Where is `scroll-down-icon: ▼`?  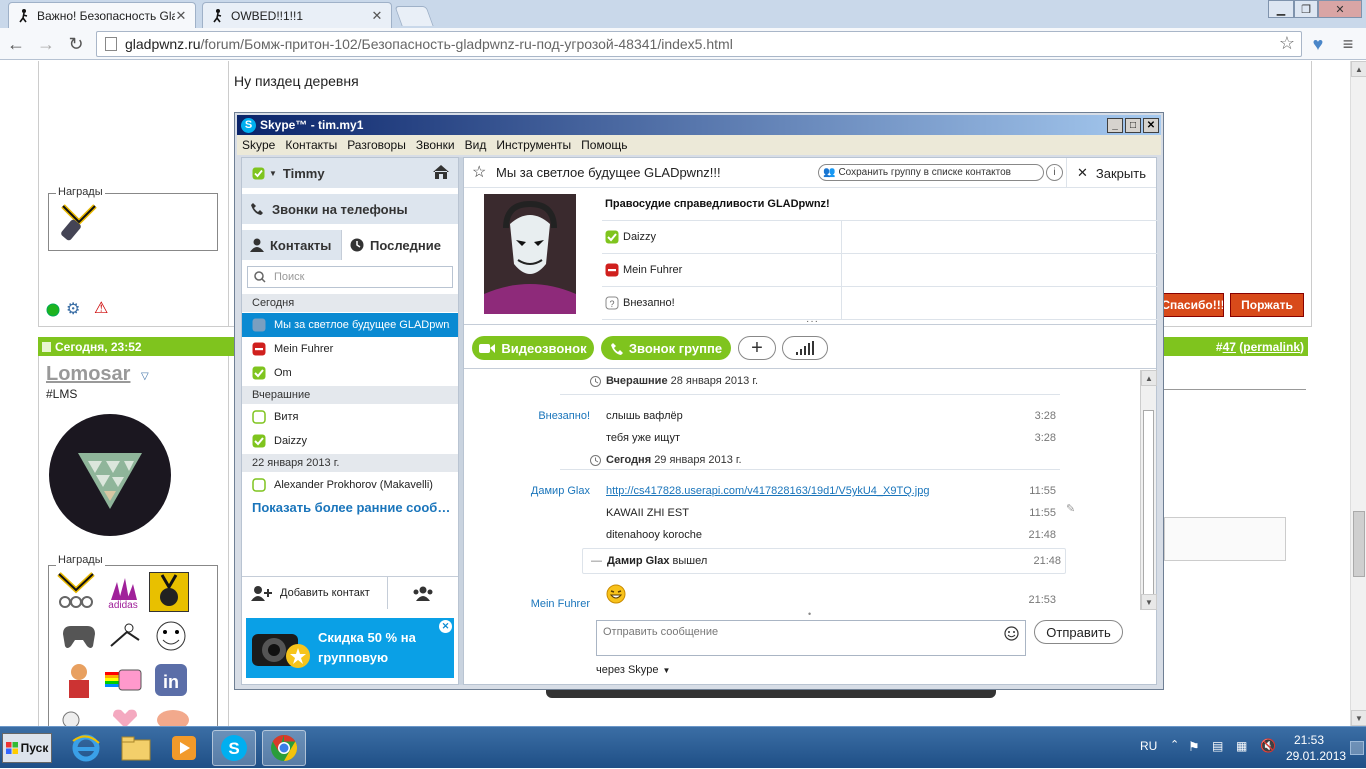
scroll-down-icon: ▼ is located at coordinates (1149, 602).